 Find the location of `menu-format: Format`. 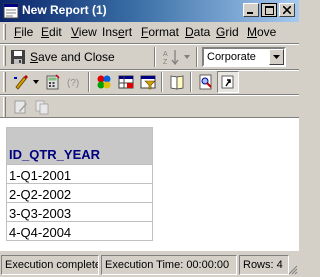

menu-format: Format is located at coordinates (160, 32).